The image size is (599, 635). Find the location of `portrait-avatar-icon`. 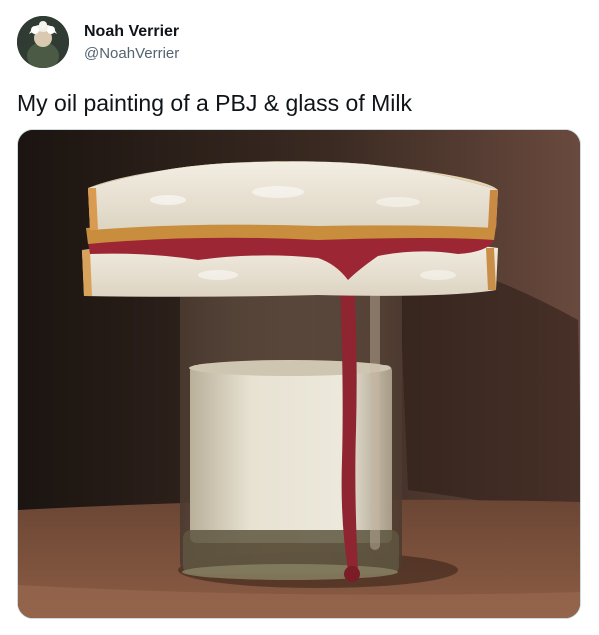

portrait-avatar-icon is located at coordinates (43, 42).